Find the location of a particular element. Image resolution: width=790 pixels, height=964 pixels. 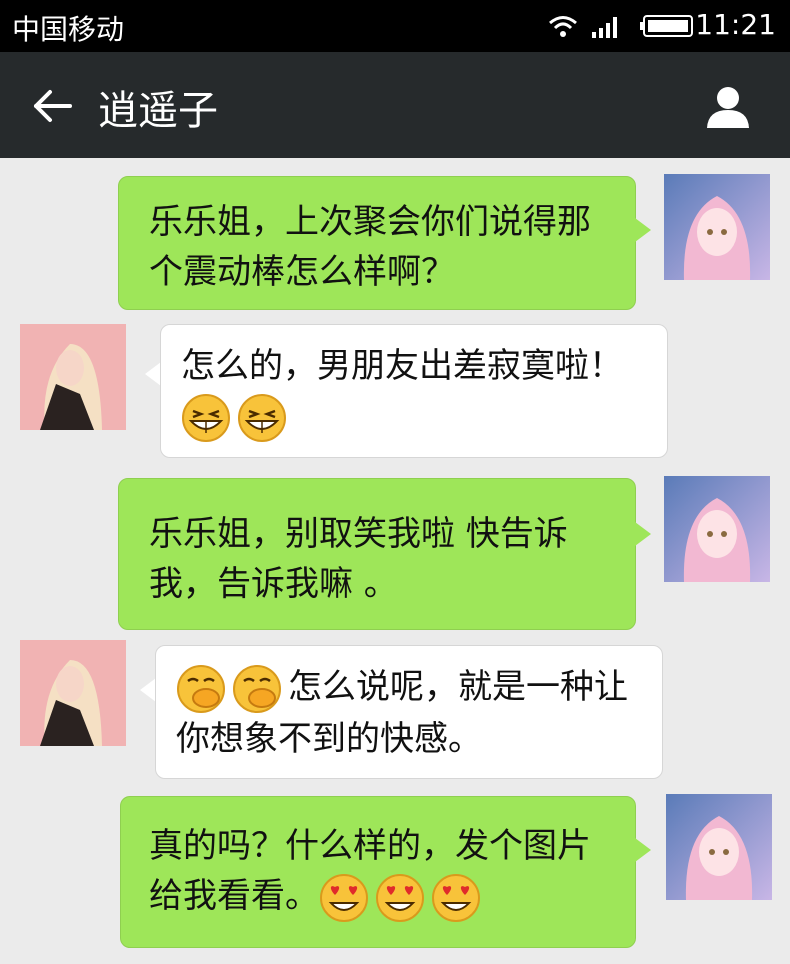

message-bubble-outgoing: 真的吗？什么样的，发个图片给我看看。 is located at coordinates (378, 872).